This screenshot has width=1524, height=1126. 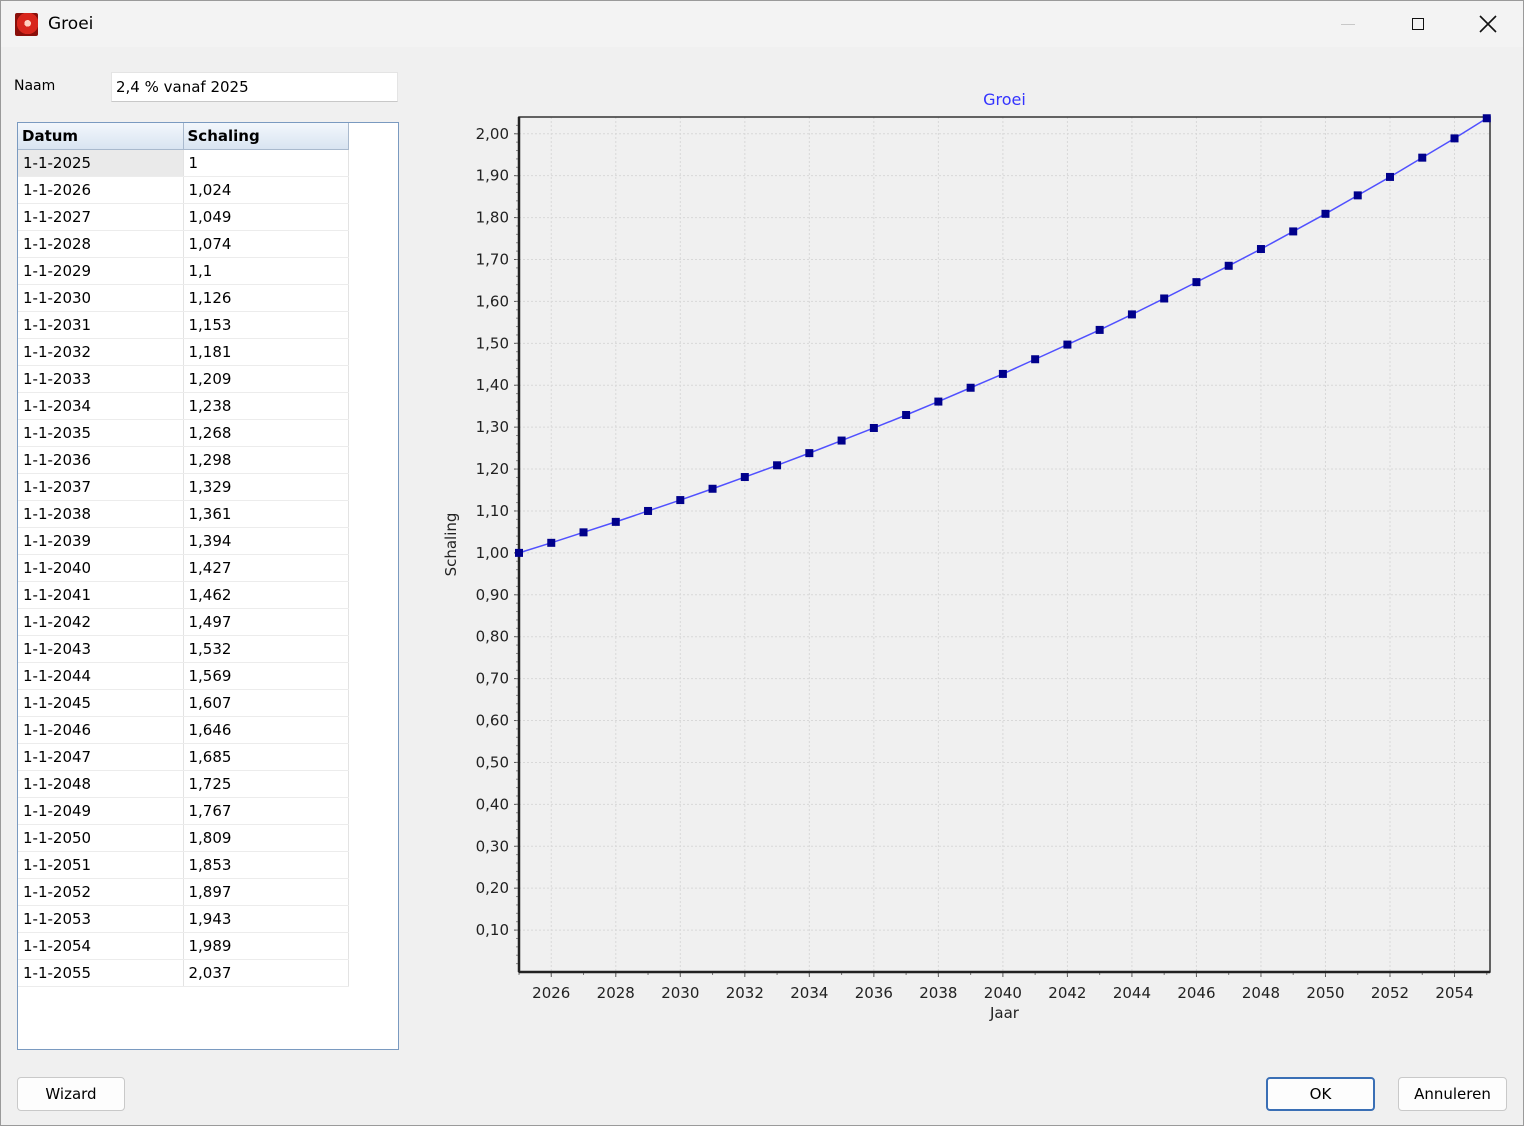 I want to click on table-row: 1-1-2051 1,853, so click(x=183, y=865).